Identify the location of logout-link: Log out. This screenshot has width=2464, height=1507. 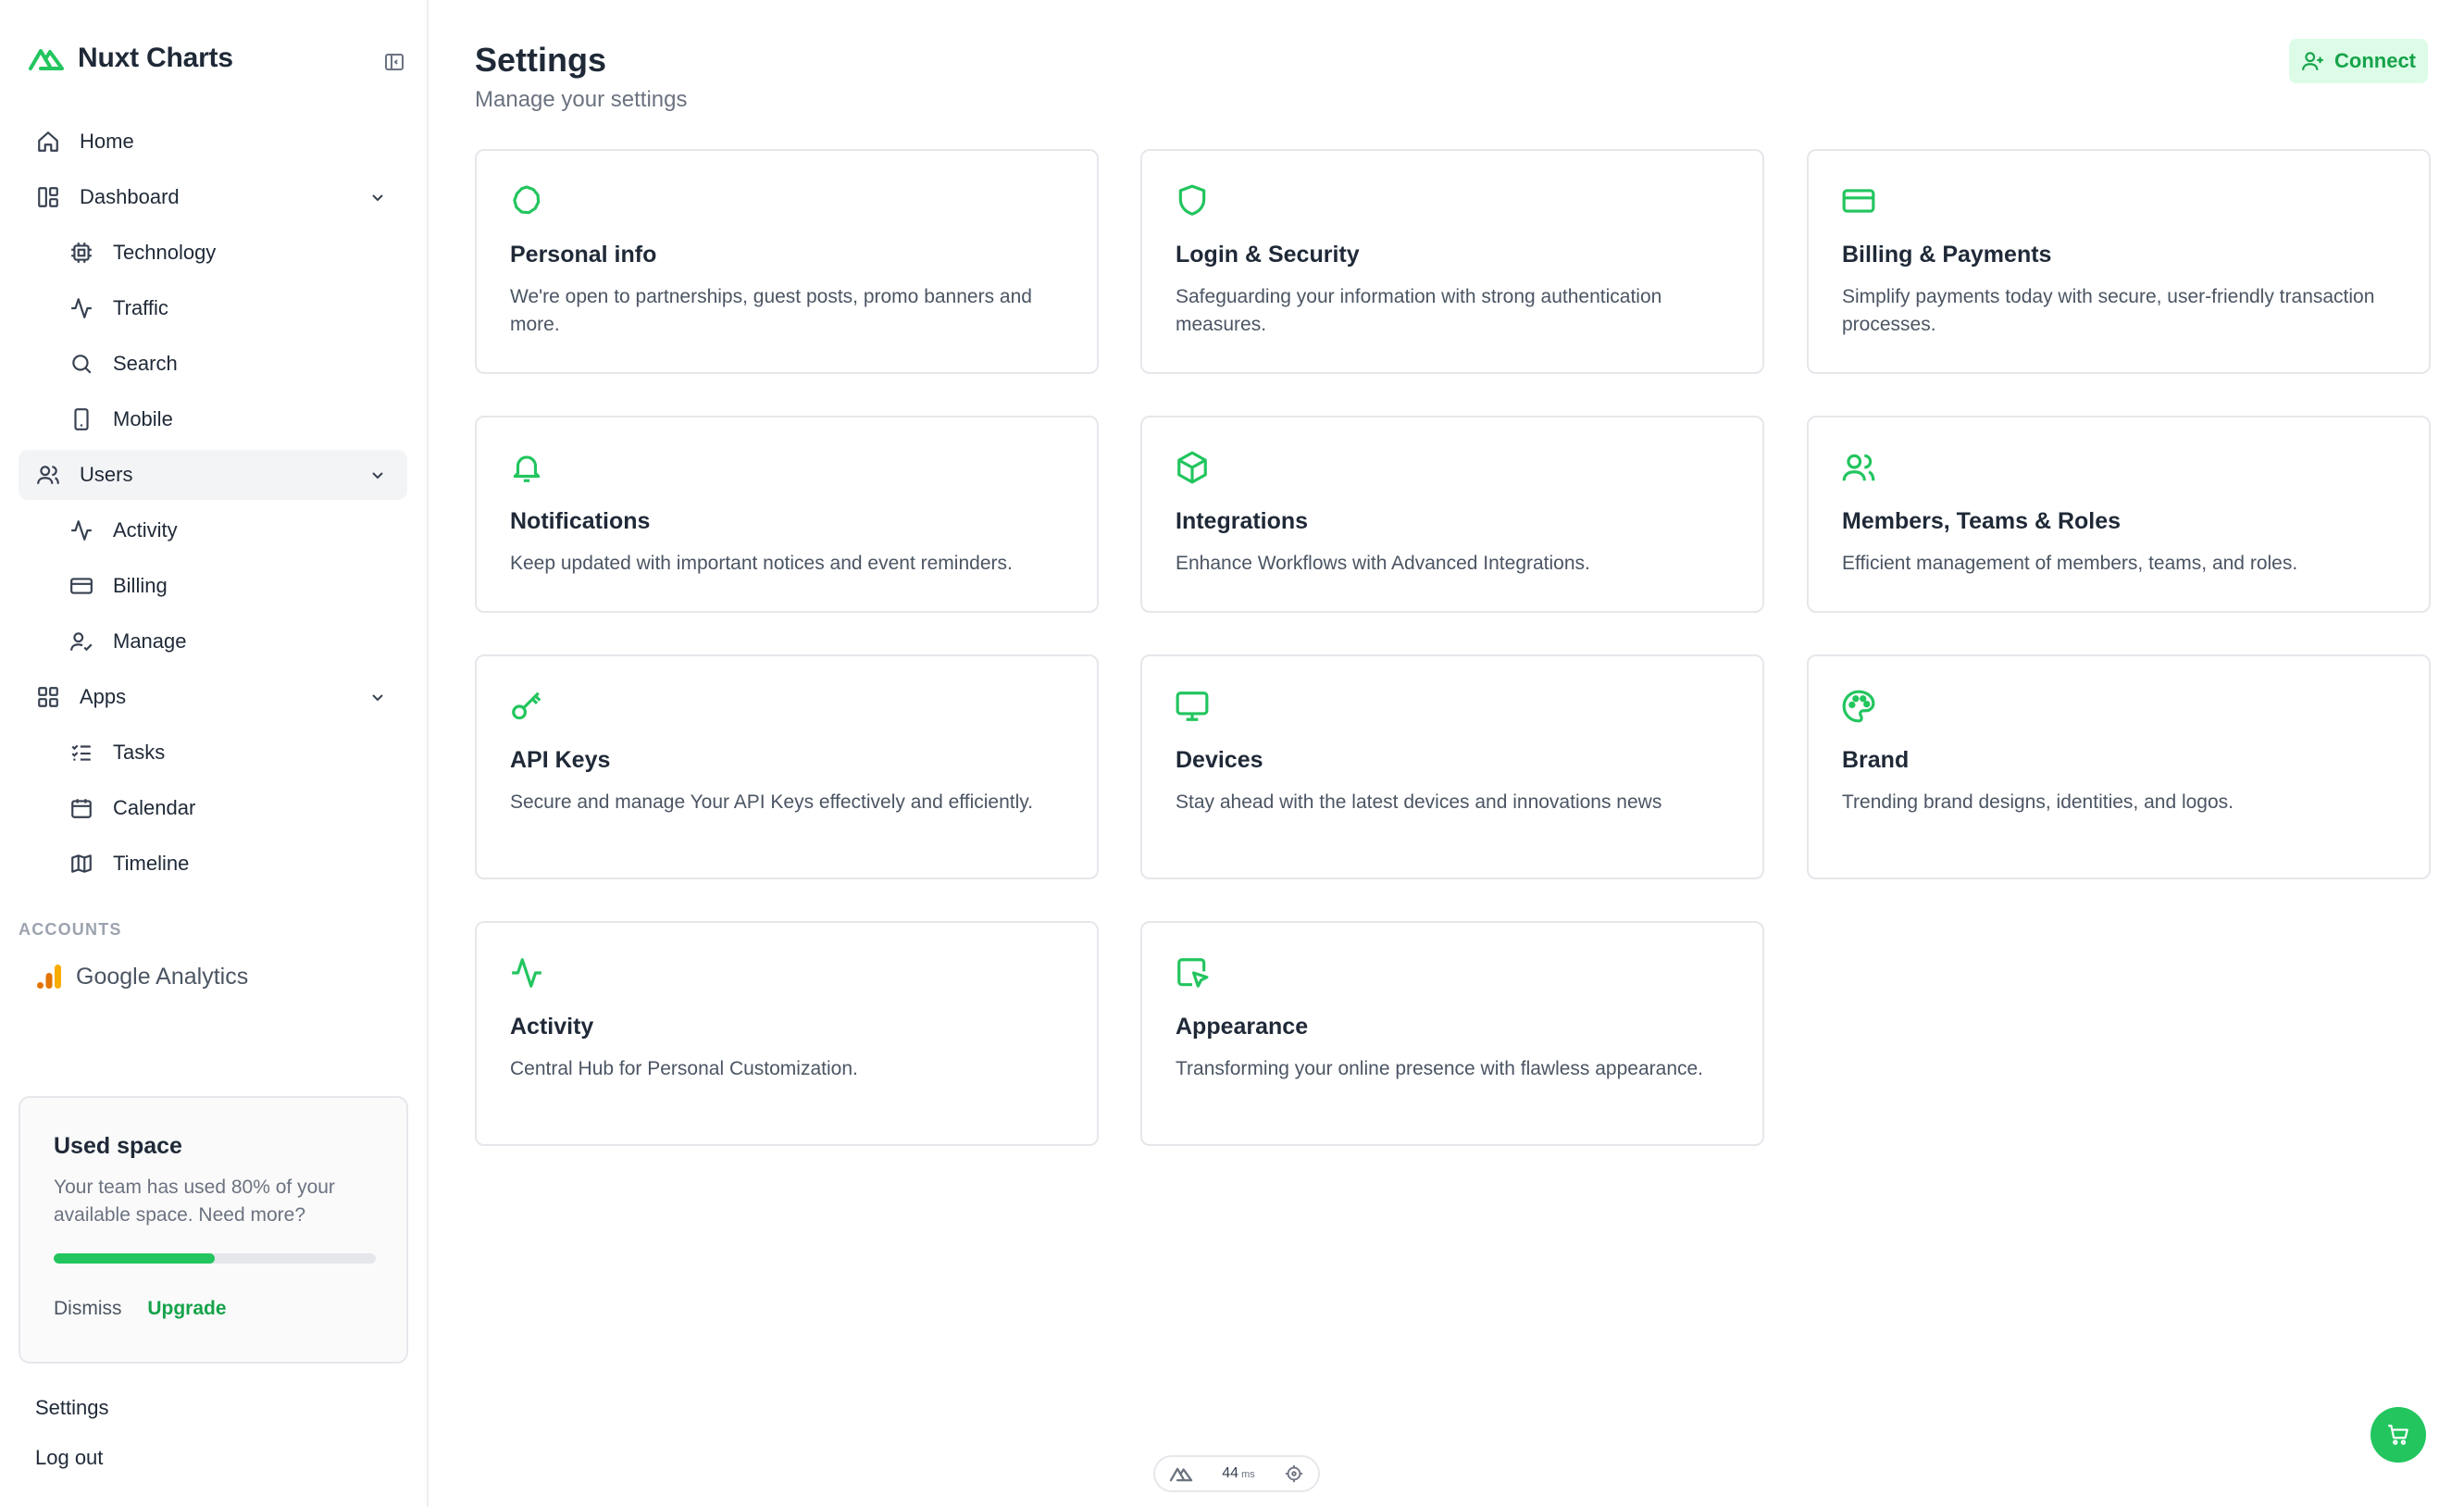
(69, 1458).